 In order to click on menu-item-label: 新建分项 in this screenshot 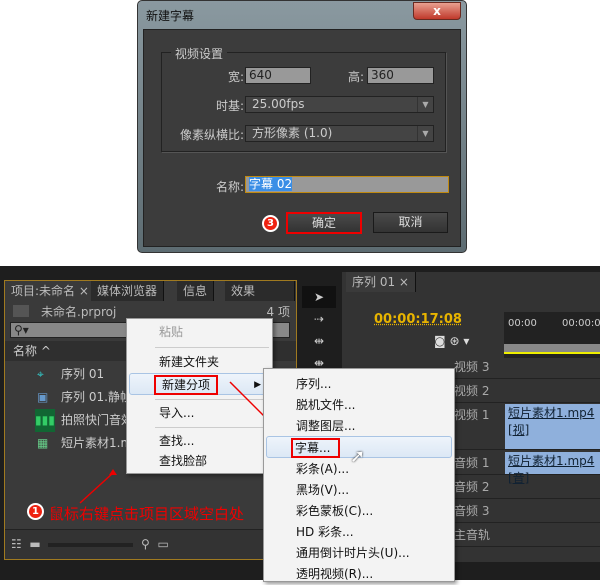, I will do `click(186, 385)`.